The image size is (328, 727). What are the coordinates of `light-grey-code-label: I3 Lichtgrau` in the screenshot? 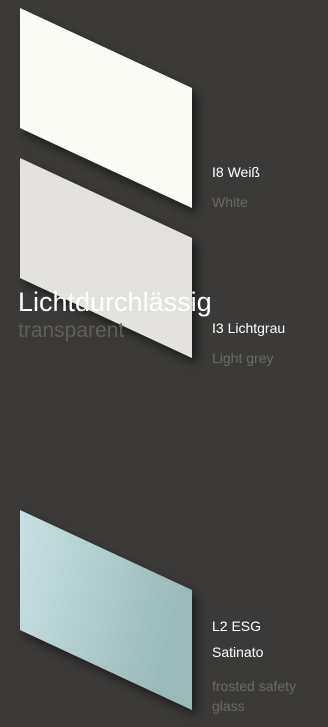 It's located at (249, 328).